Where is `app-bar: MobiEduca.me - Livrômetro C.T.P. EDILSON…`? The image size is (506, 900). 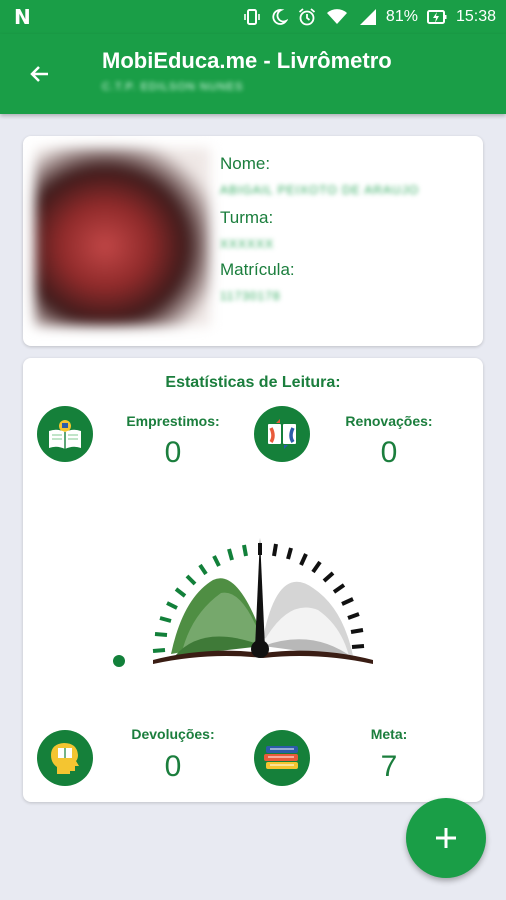 app-bar: MobiEduca.me - Livrômetro C.T.P. EDILSON… is located at coordinates (253, 74).